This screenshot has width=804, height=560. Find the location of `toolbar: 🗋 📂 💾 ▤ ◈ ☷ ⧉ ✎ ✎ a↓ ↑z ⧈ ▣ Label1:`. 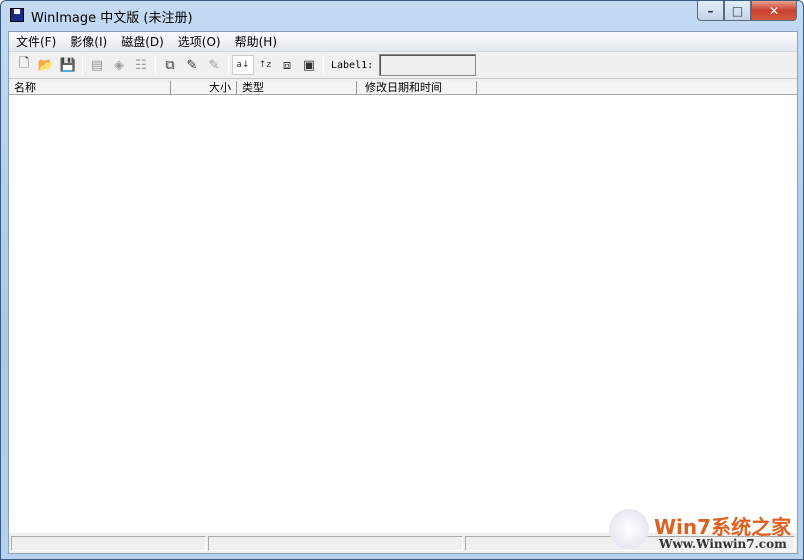

toolbar: 🗋 📂 💾 ▤ ◈ ☷ ⧉ ✎ ✎ a↓ ↑z ⧈ ▣ Label1: is located at coordinates (403, 65).